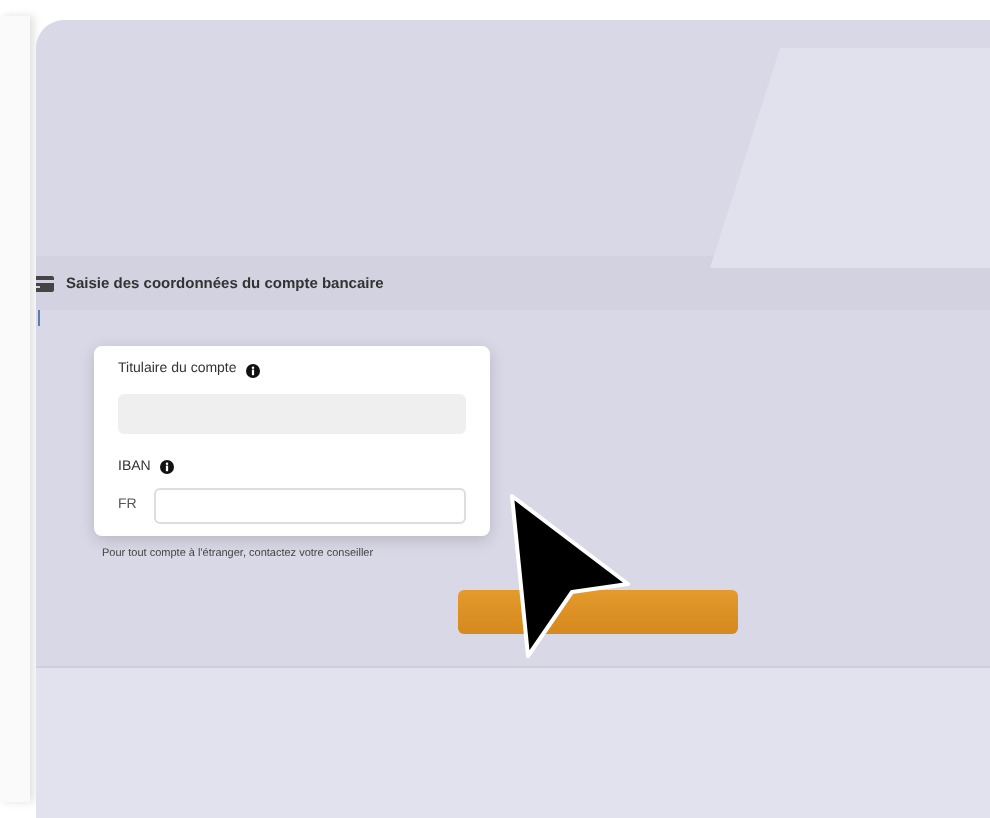 The image size is (990, 818). I want to click on text-caret, so click(39, 318).